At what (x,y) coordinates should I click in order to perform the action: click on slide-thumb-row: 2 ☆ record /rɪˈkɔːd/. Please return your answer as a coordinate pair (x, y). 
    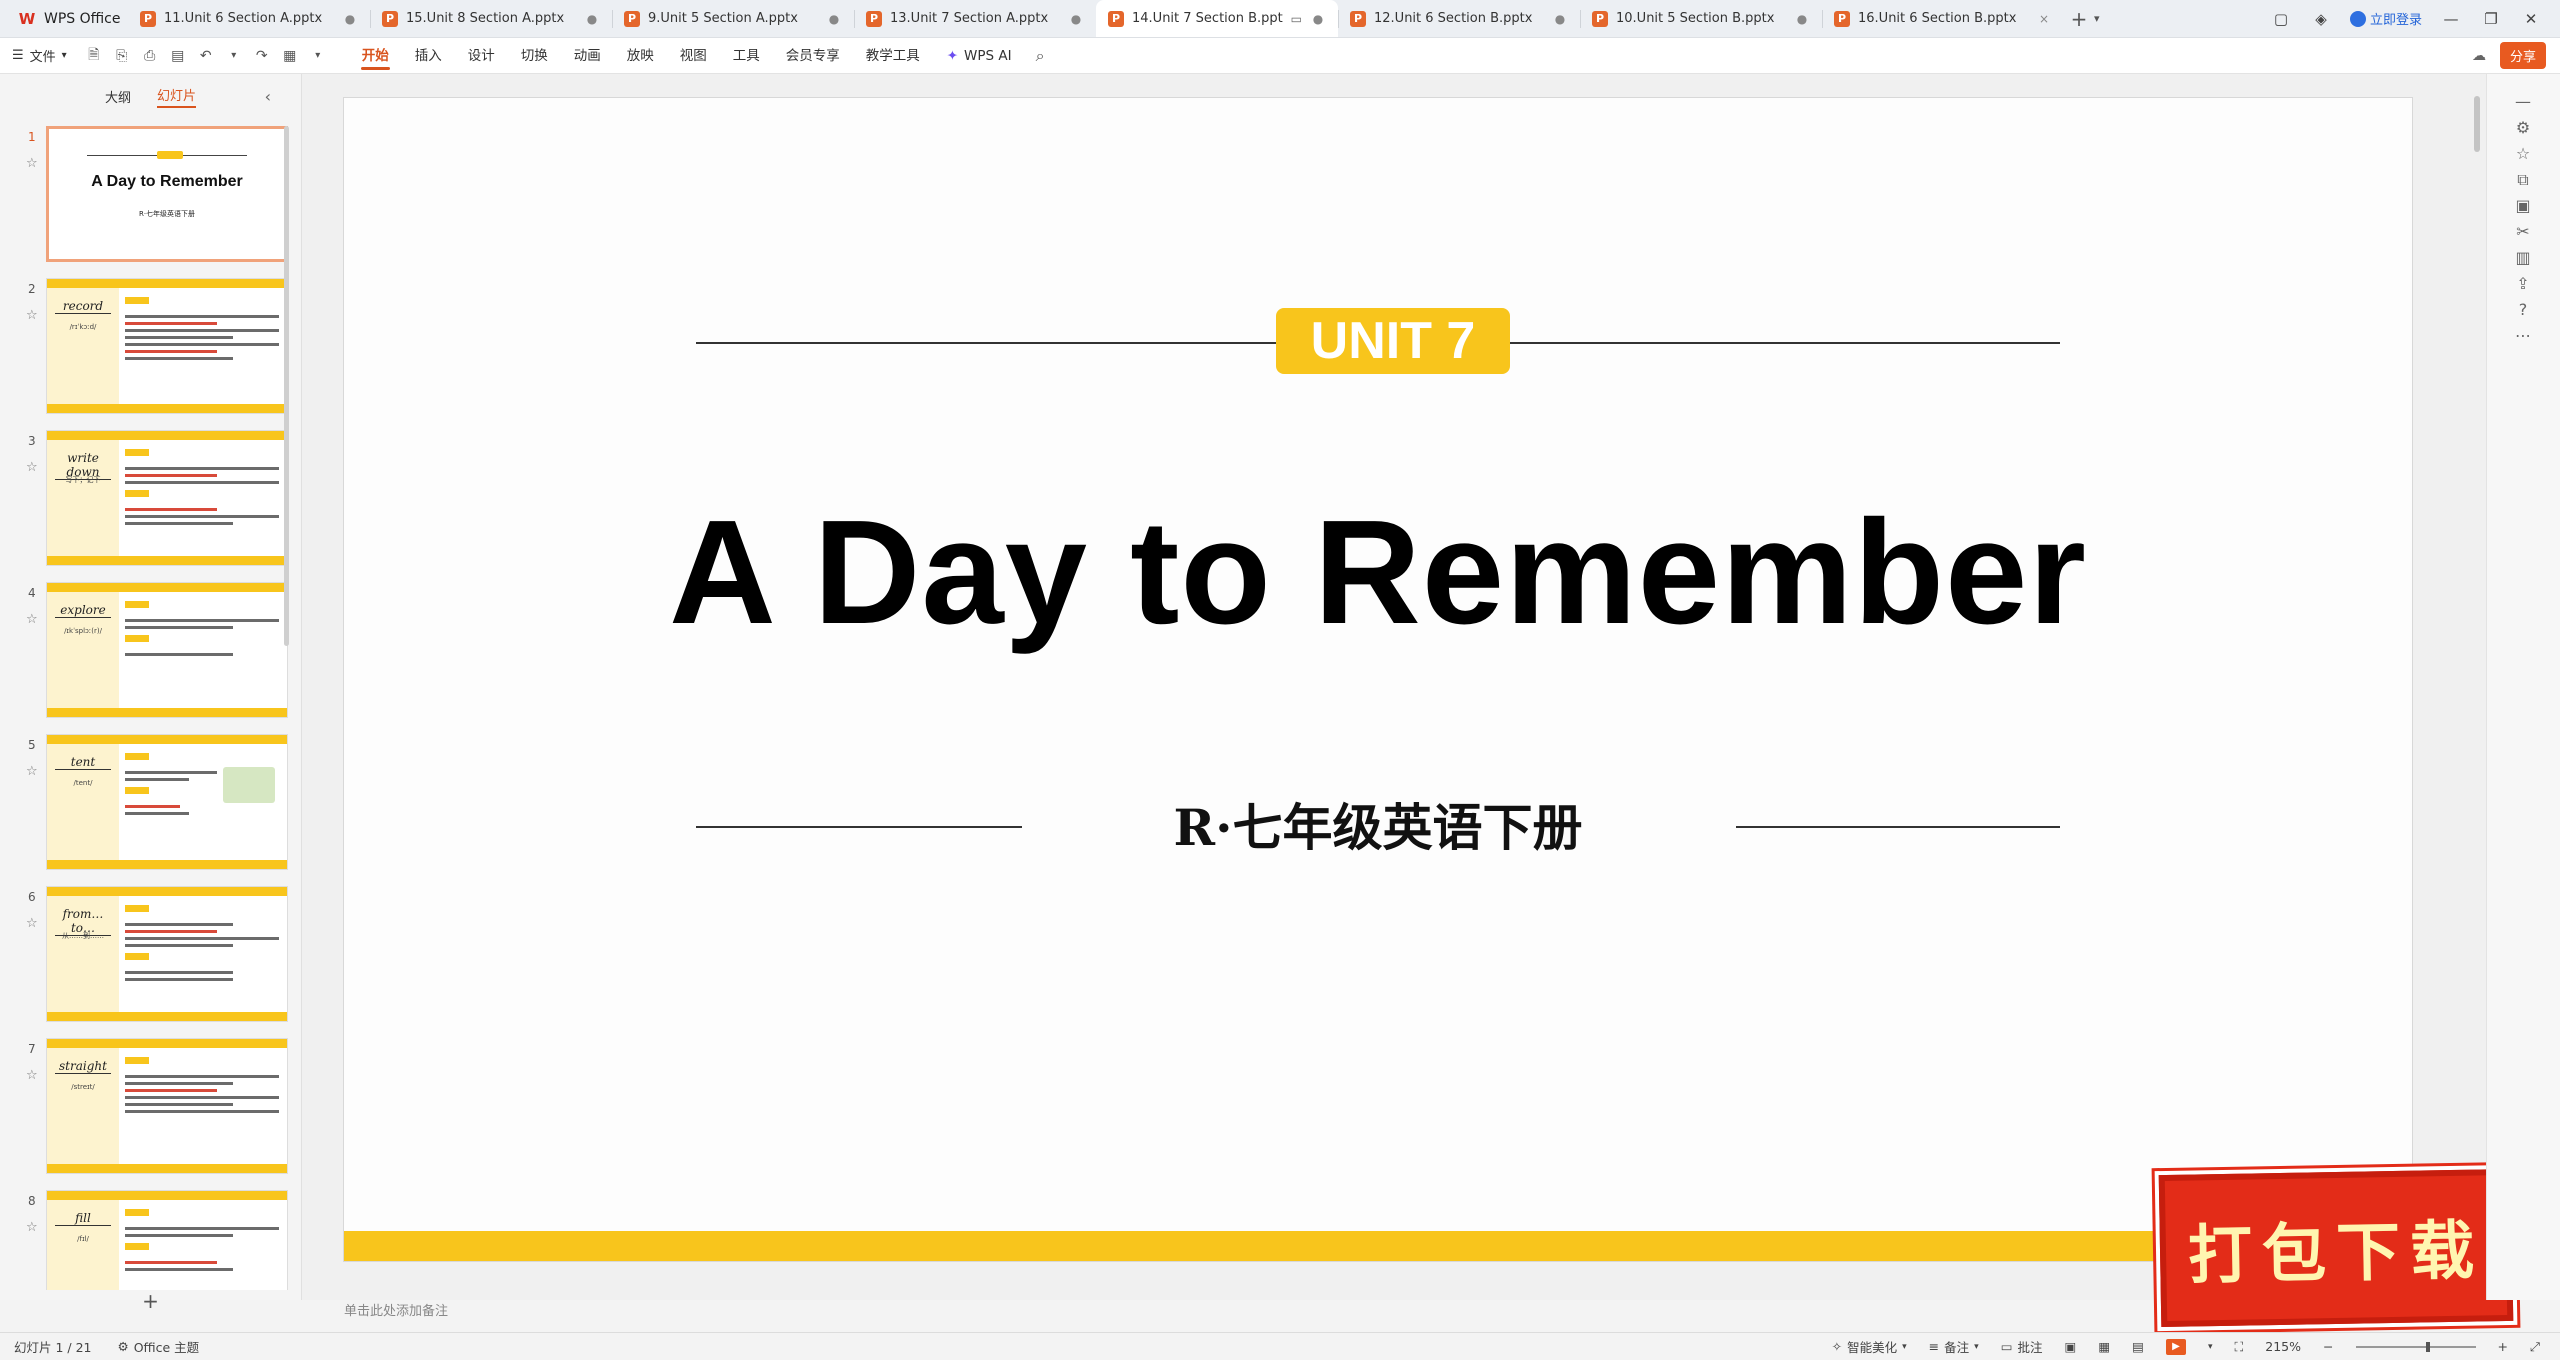
    Looking at the image, I should click on (151, 346).